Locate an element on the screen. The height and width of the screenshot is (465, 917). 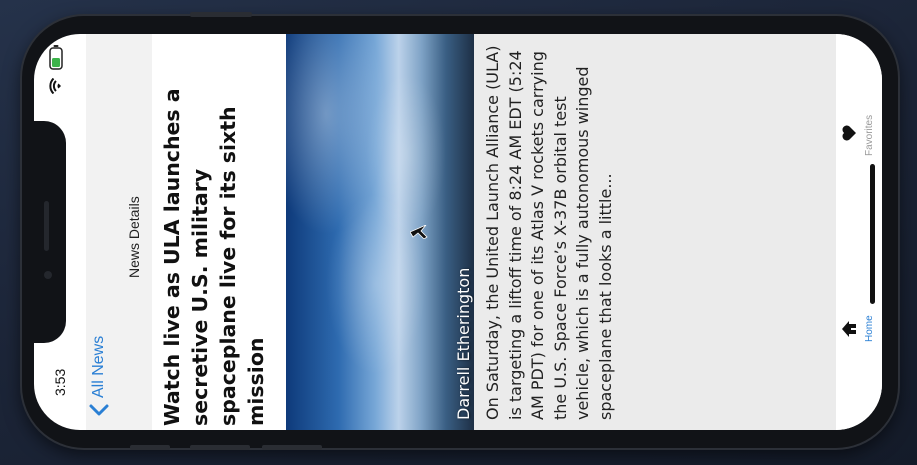
page-title: News Details is located at coordinates (134, 237).